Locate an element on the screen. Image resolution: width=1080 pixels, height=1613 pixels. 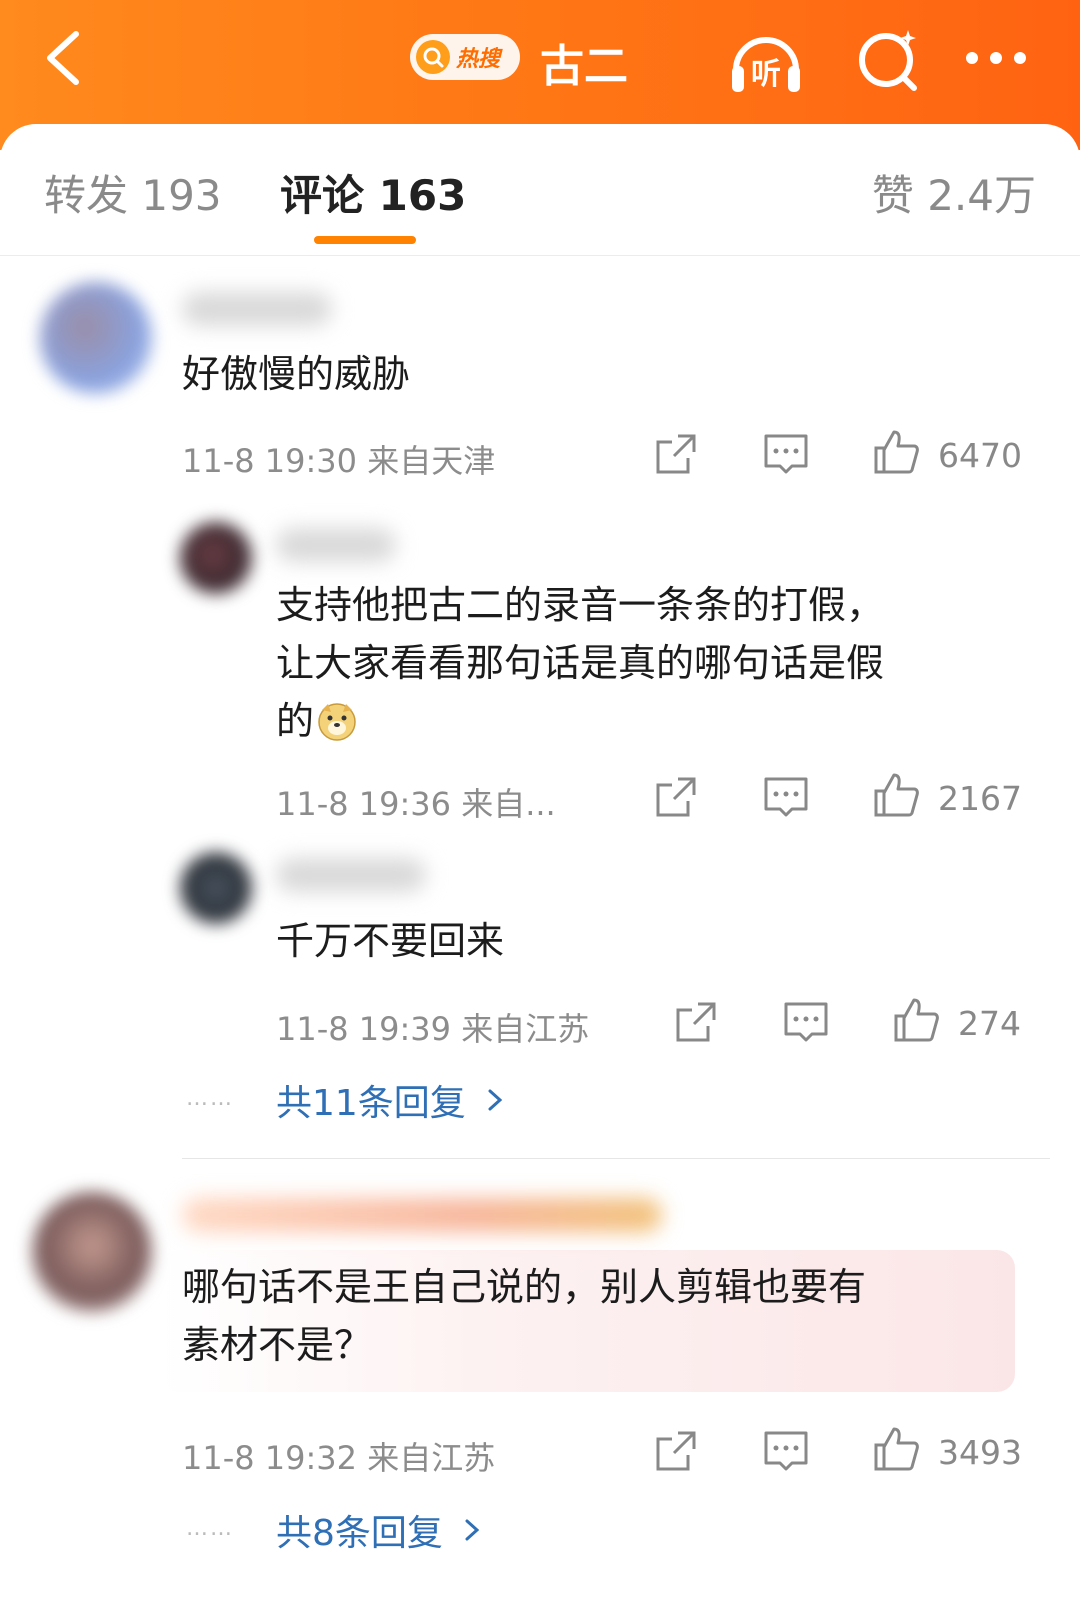
view-replies-label: 共8条回复 is located at coordinates (359, 1533).